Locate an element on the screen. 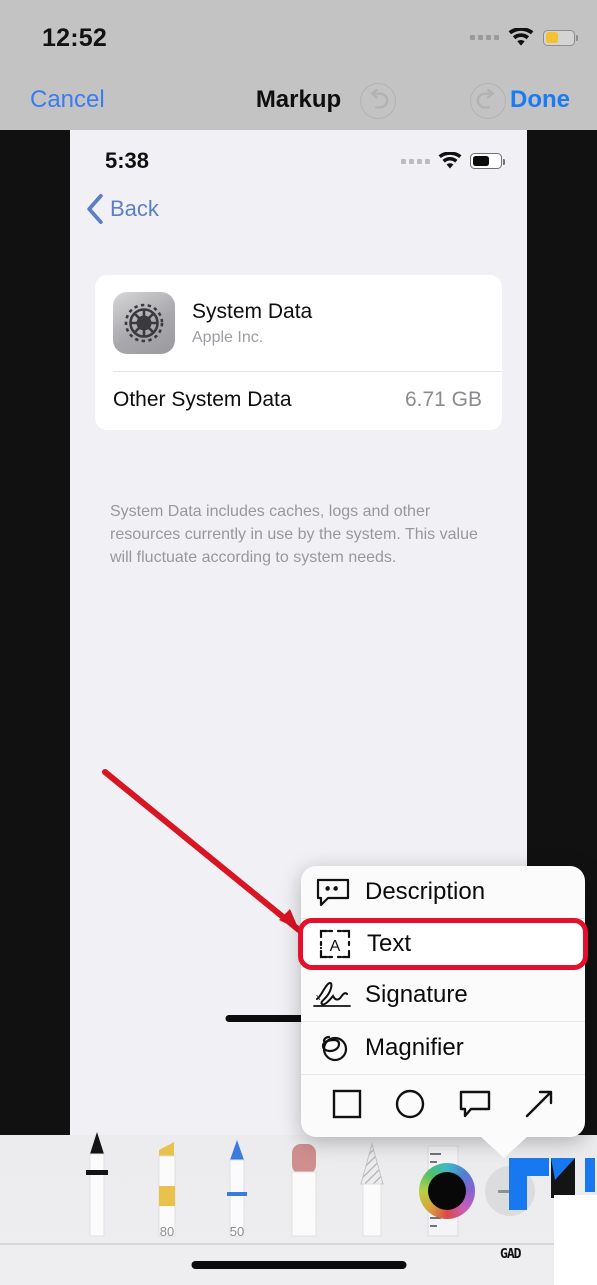 This screenshot has height=1285, width=597. outer-status-bar: 12:52 is located at coordinates (298, 36).